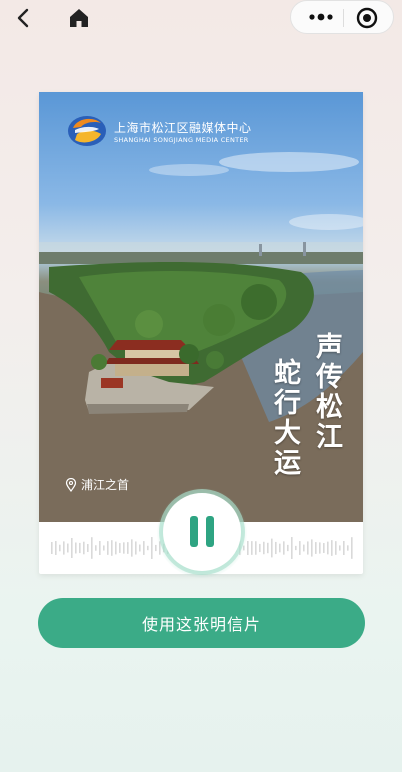  I want to click on location-pin-icon, so click(71, 484).